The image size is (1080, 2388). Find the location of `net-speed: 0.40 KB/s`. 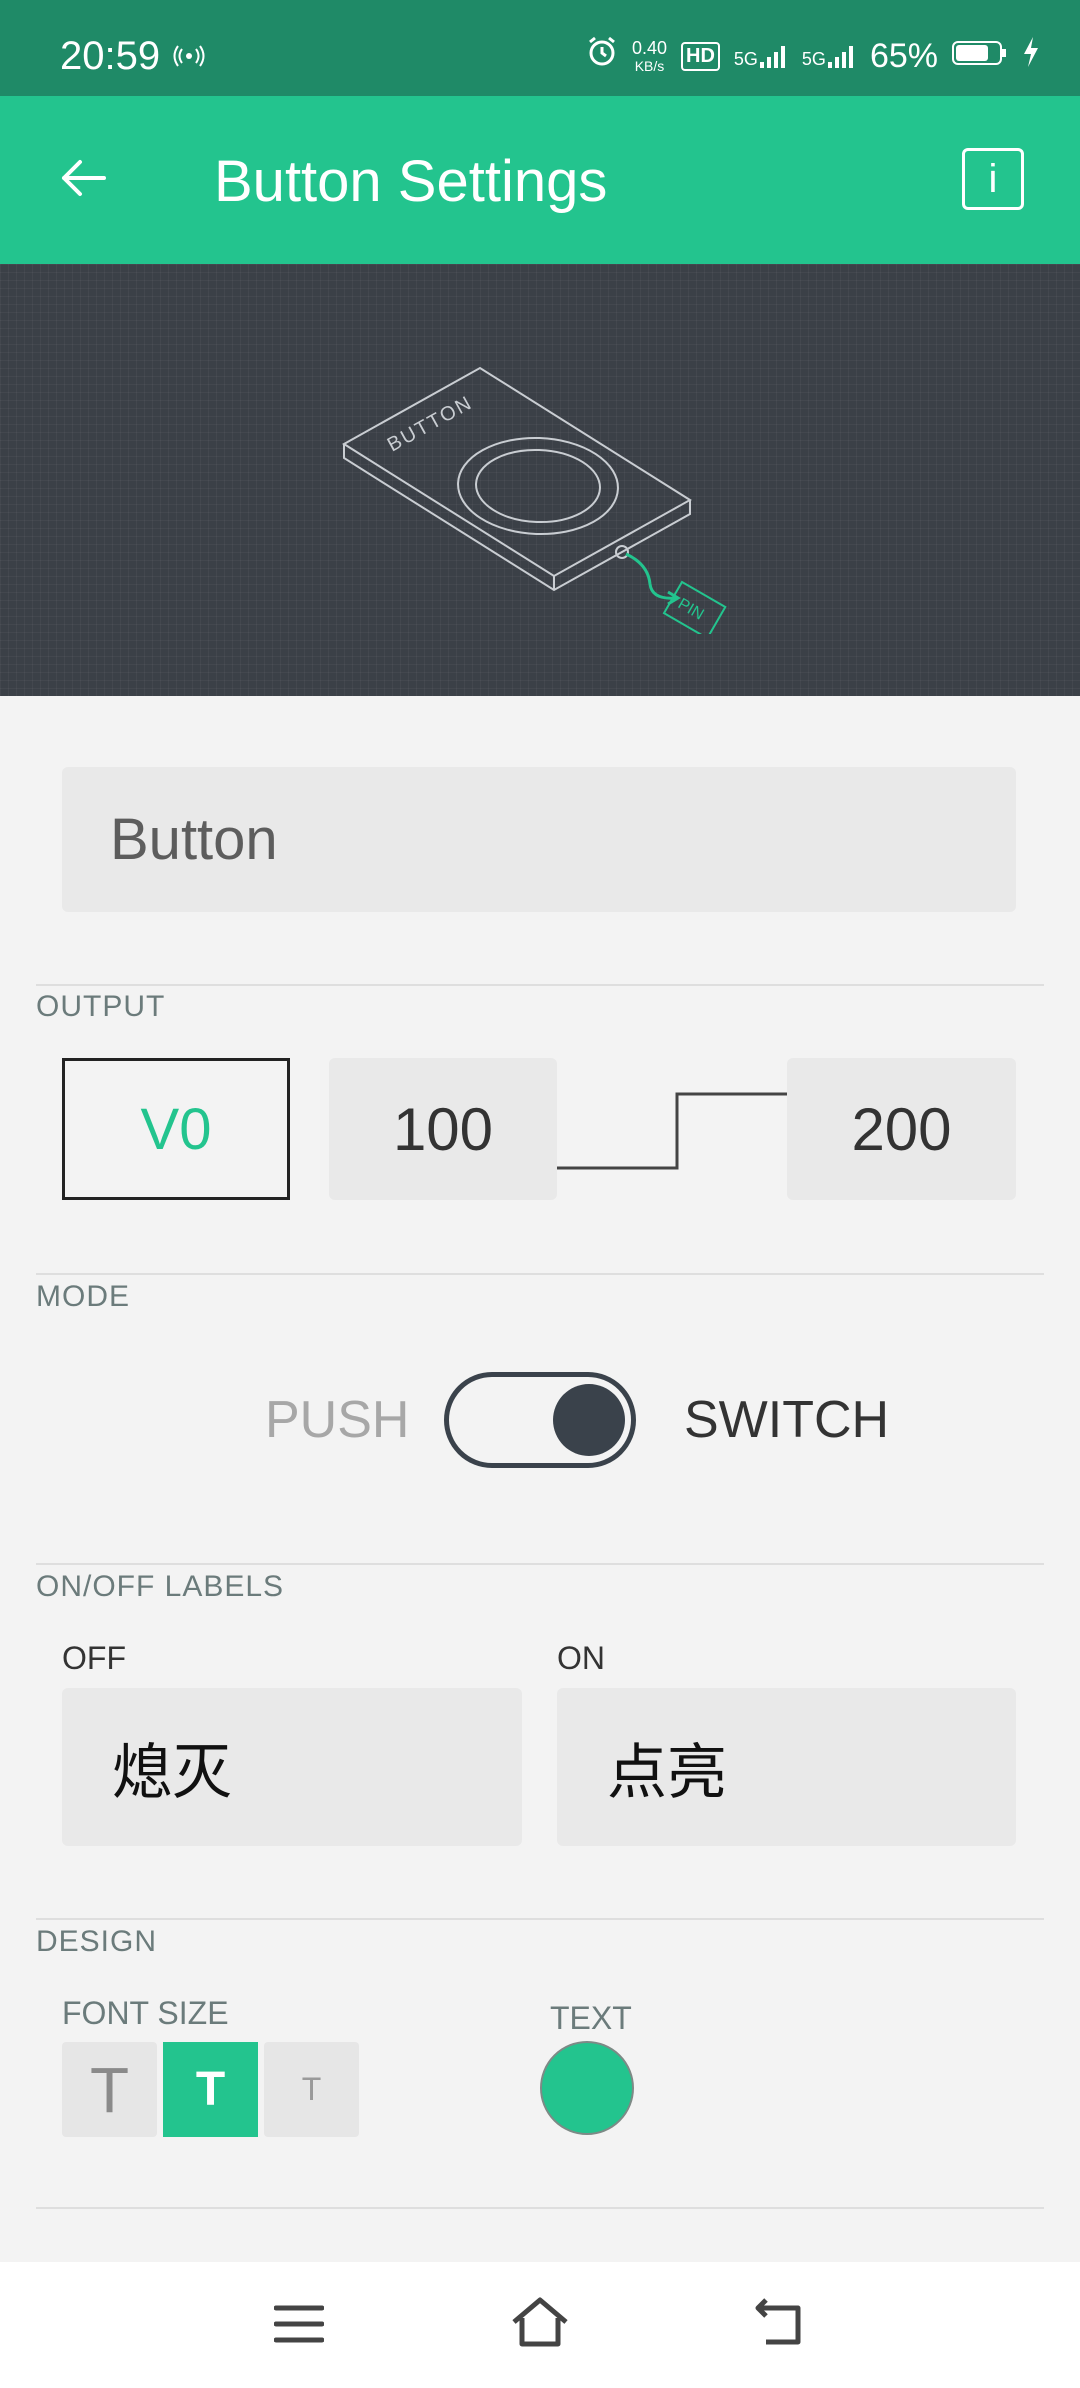

net-speed: 0.40 KB/s is located at coordinates (649, 55).